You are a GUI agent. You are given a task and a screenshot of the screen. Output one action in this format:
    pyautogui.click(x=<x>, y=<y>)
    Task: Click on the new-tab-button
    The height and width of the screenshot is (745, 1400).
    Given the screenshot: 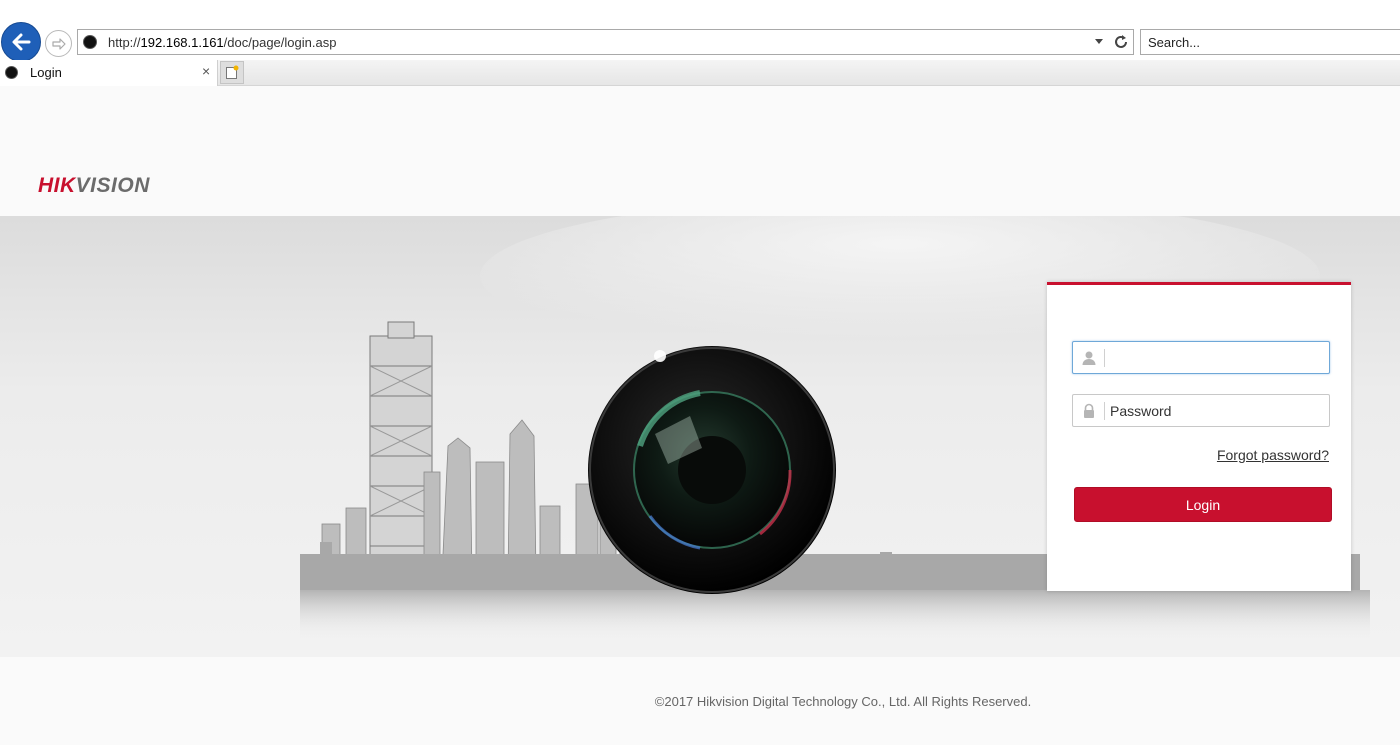 What is the action you would take?
    pyautogui.click(x=232, y=72)
    